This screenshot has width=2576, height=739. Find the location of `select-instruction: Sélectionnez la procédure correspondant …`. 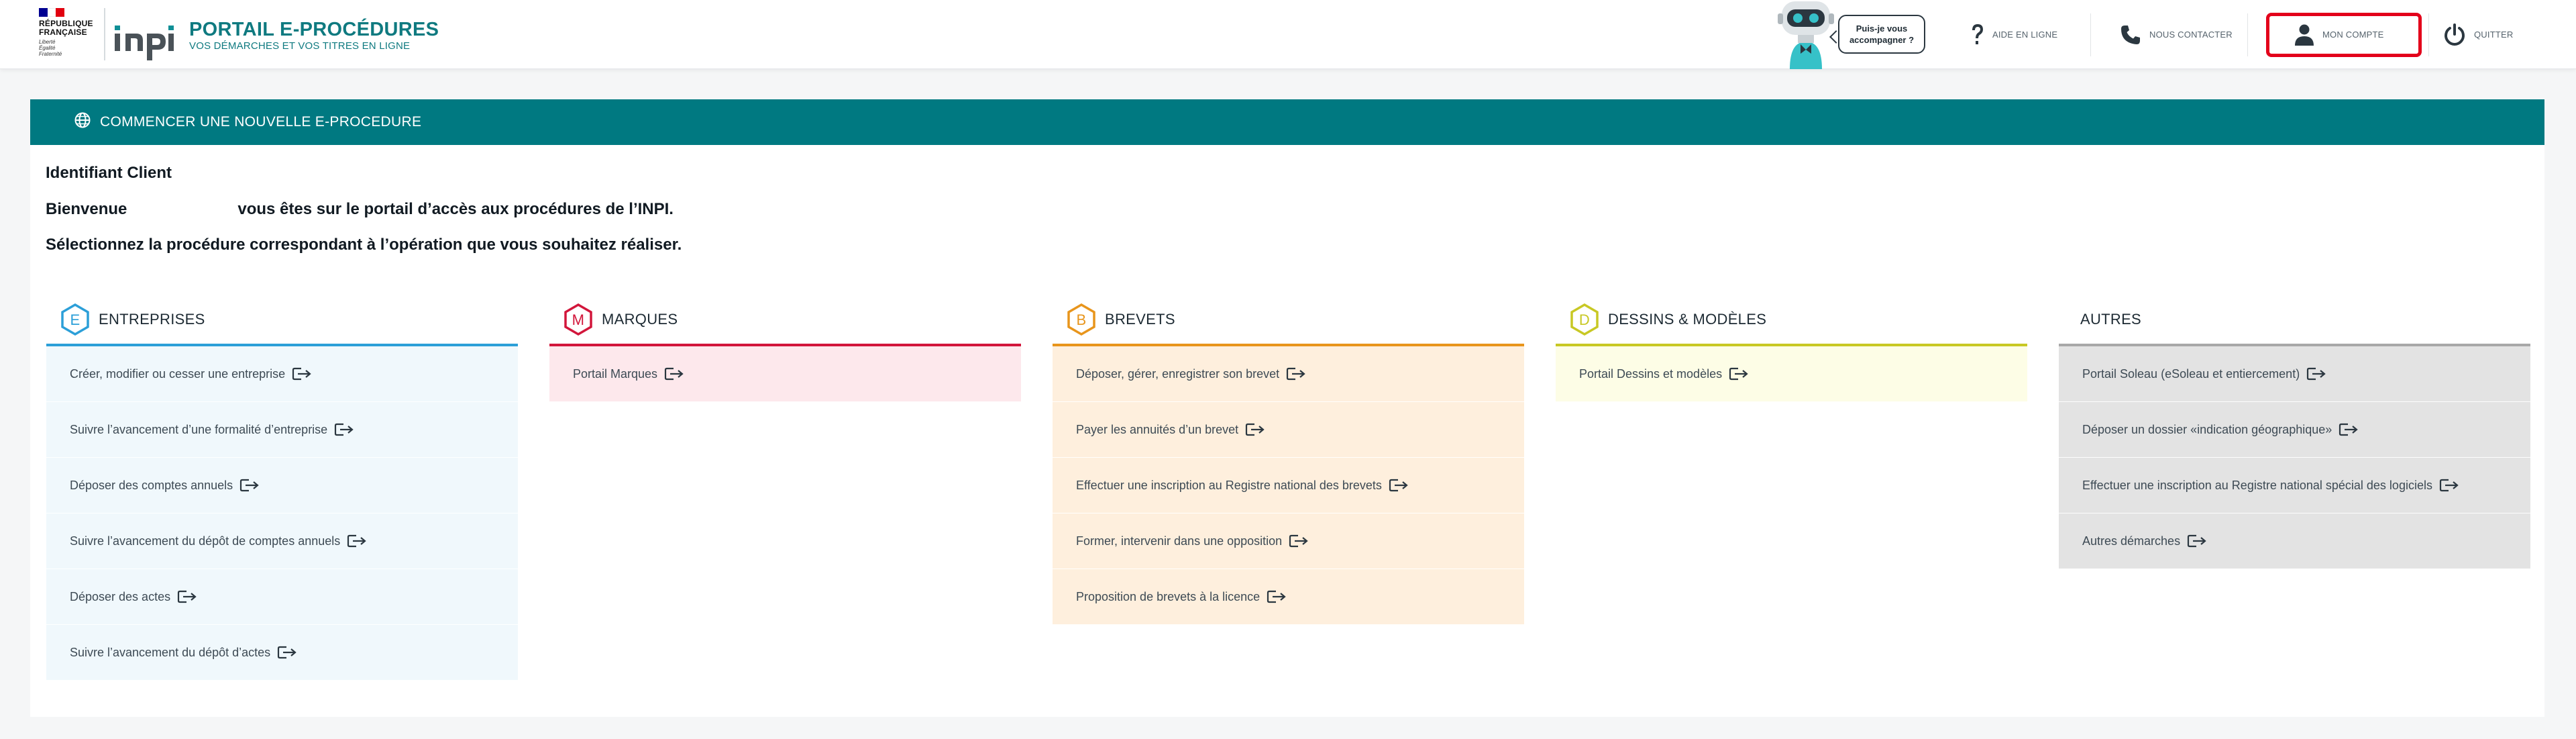

select-instruction: Sélectionnez la procédure correspondant … is located at coordinates (364, 245).